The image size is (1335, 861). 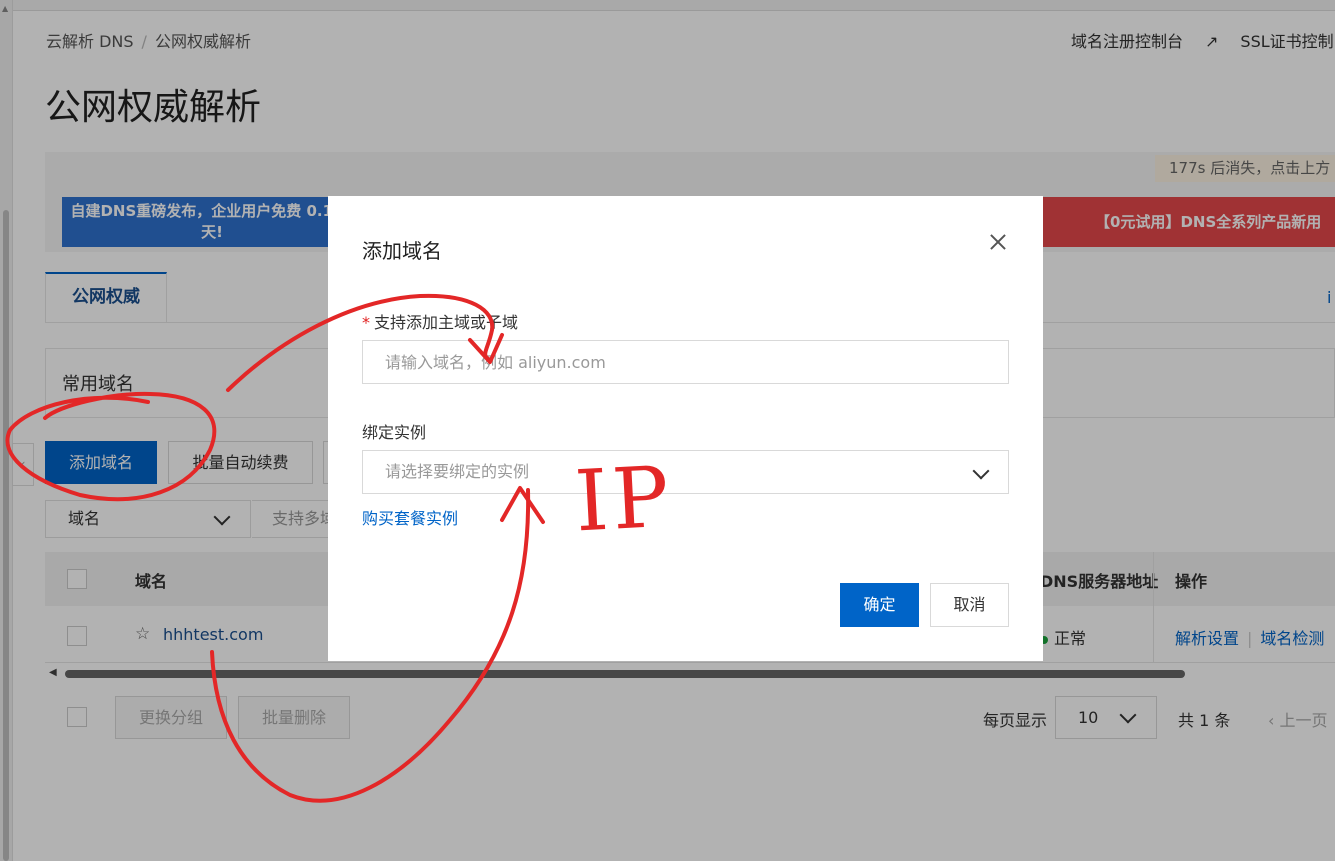 What do you see at coordinates (624, 499) in the screenshot?
I see `annotation-ip-text: IP` at bounding box center [624, 499].